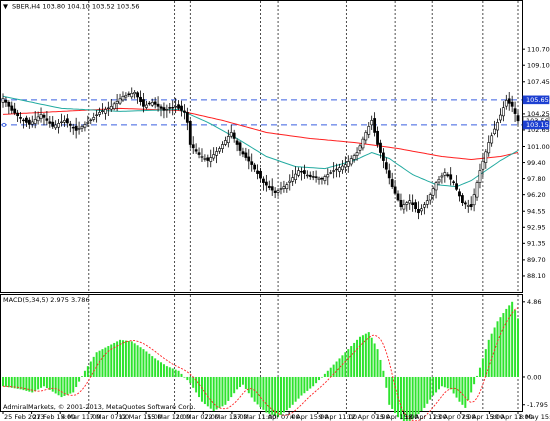 This screenshot has height=421, width=550. What do you see at coordinates (71, 7) in the screenshot?
I see `symbol-hud: ▼ SBER,H4 103.80 104.10 103.52 103.56` at bounding box center [71, 7].